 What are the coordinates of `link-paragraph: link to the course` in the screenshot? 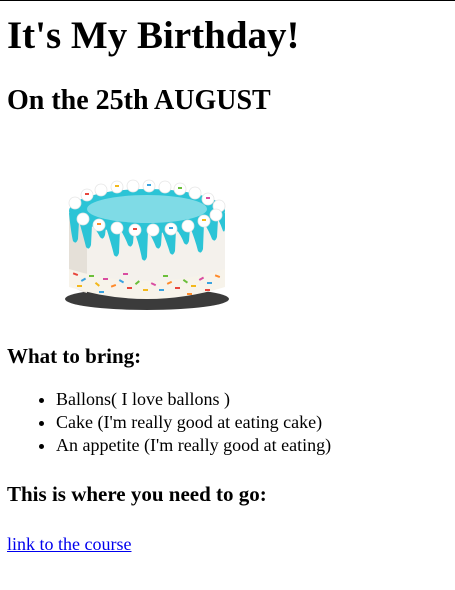 It's located at (227, 544).